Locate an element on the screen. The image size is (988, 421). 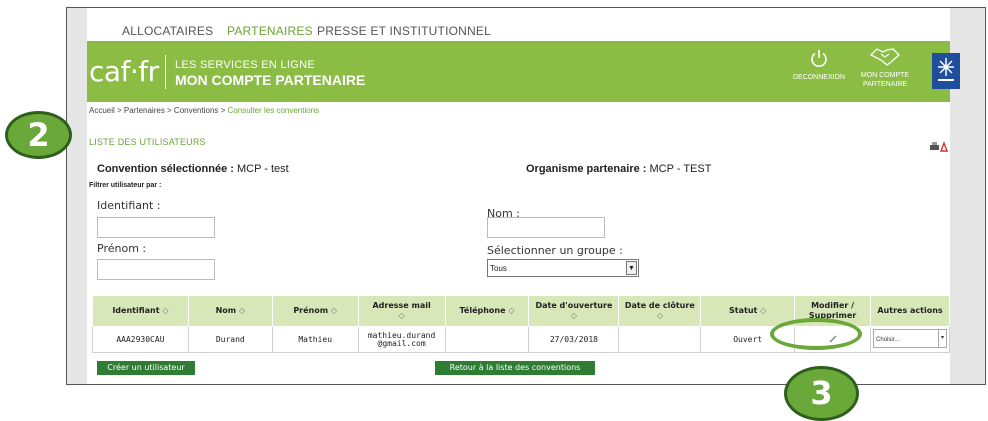
dropdown-arrow-icon: ▼ is located at coordinates (631, 268).